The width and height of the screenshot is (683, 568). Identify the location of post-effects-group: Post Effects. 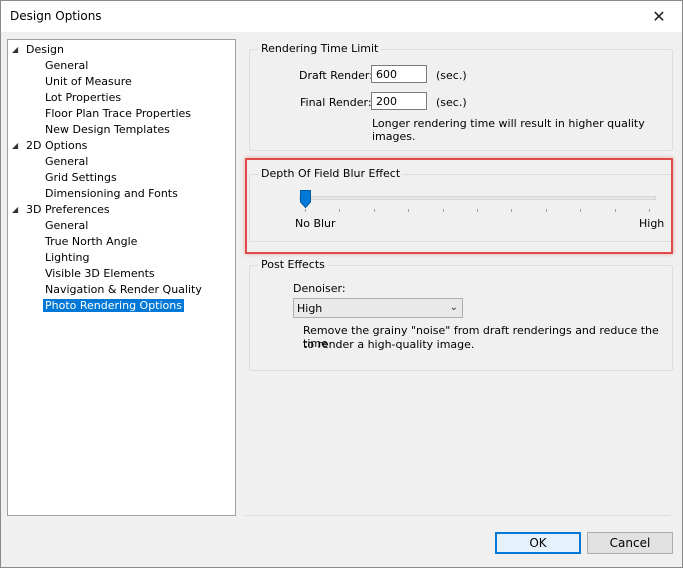
(461, 314).